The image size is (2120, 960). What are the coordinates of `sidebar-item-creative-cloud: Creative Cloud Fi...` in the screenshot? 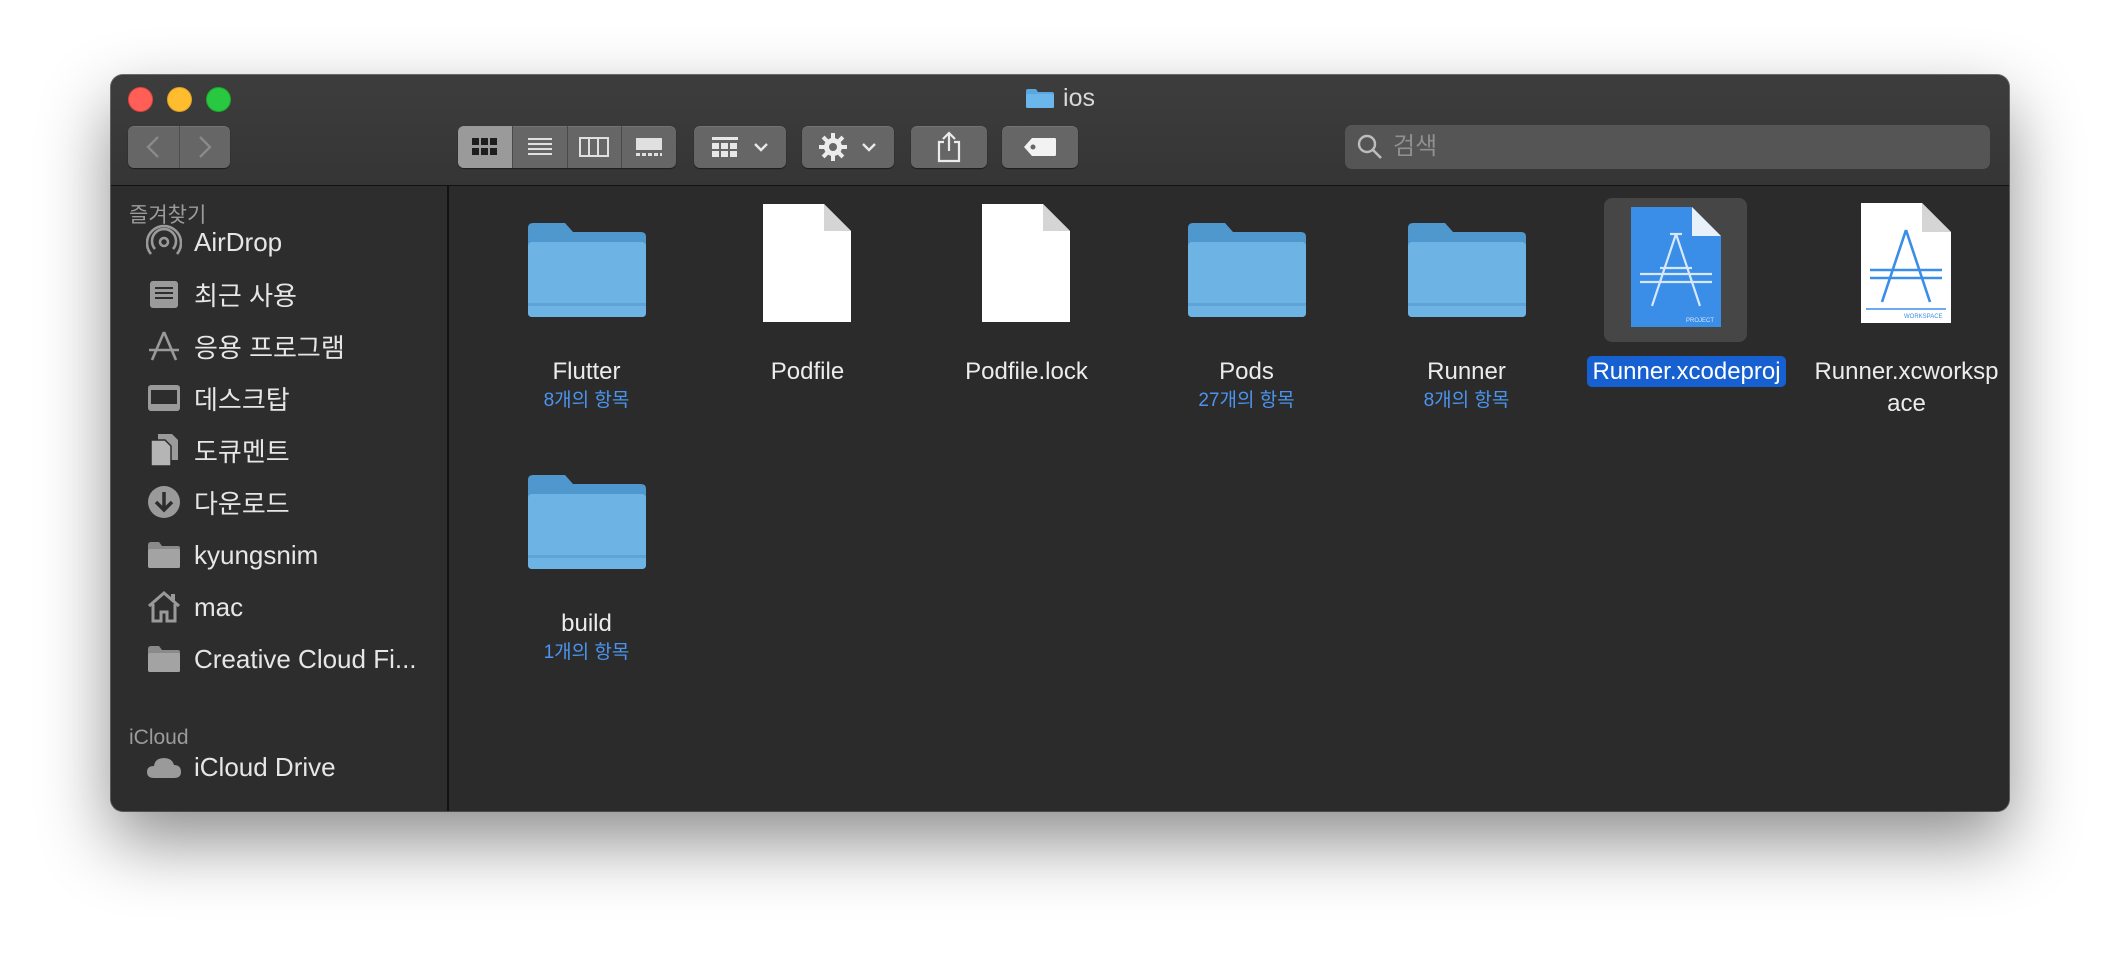 It's located at (295, 659).